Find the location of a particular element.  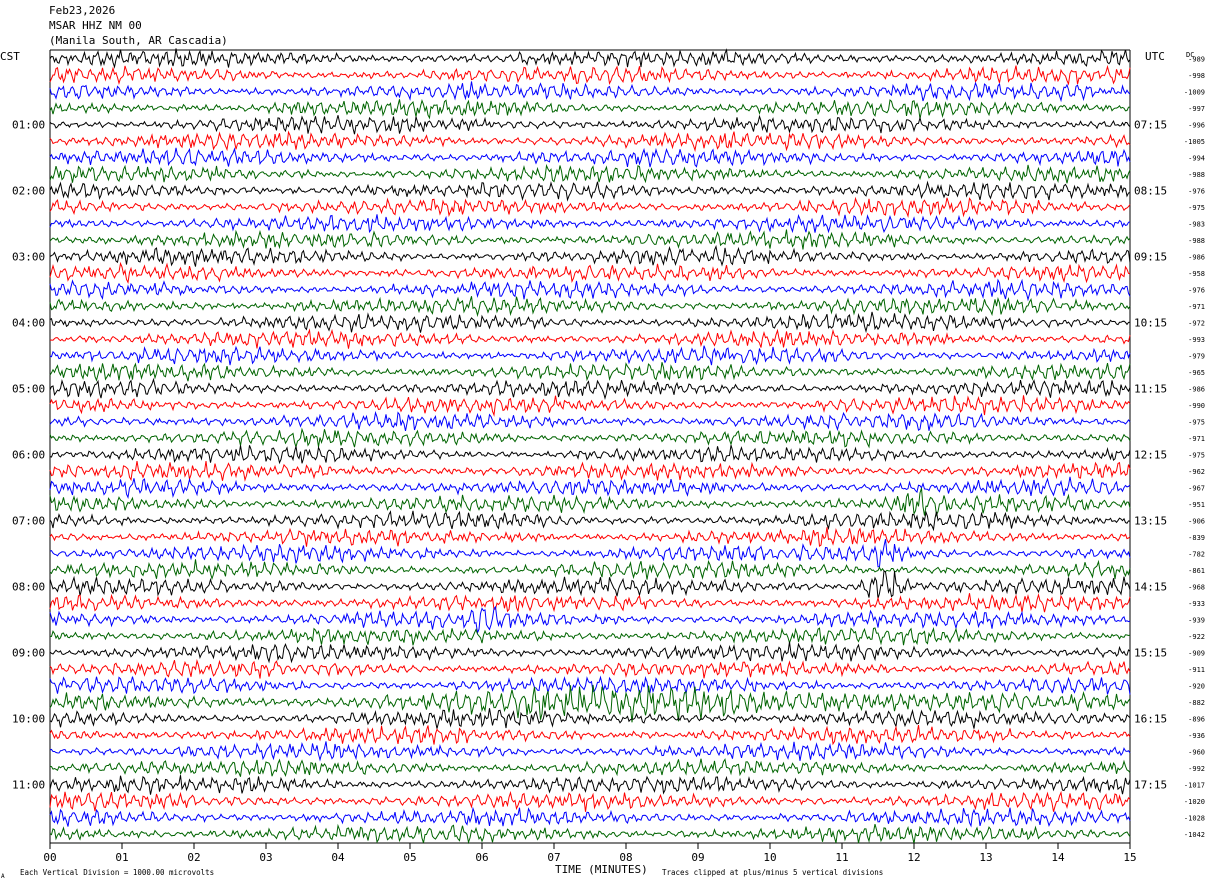

dc-offset-label: -998 is located at coordinates (1196, 76).